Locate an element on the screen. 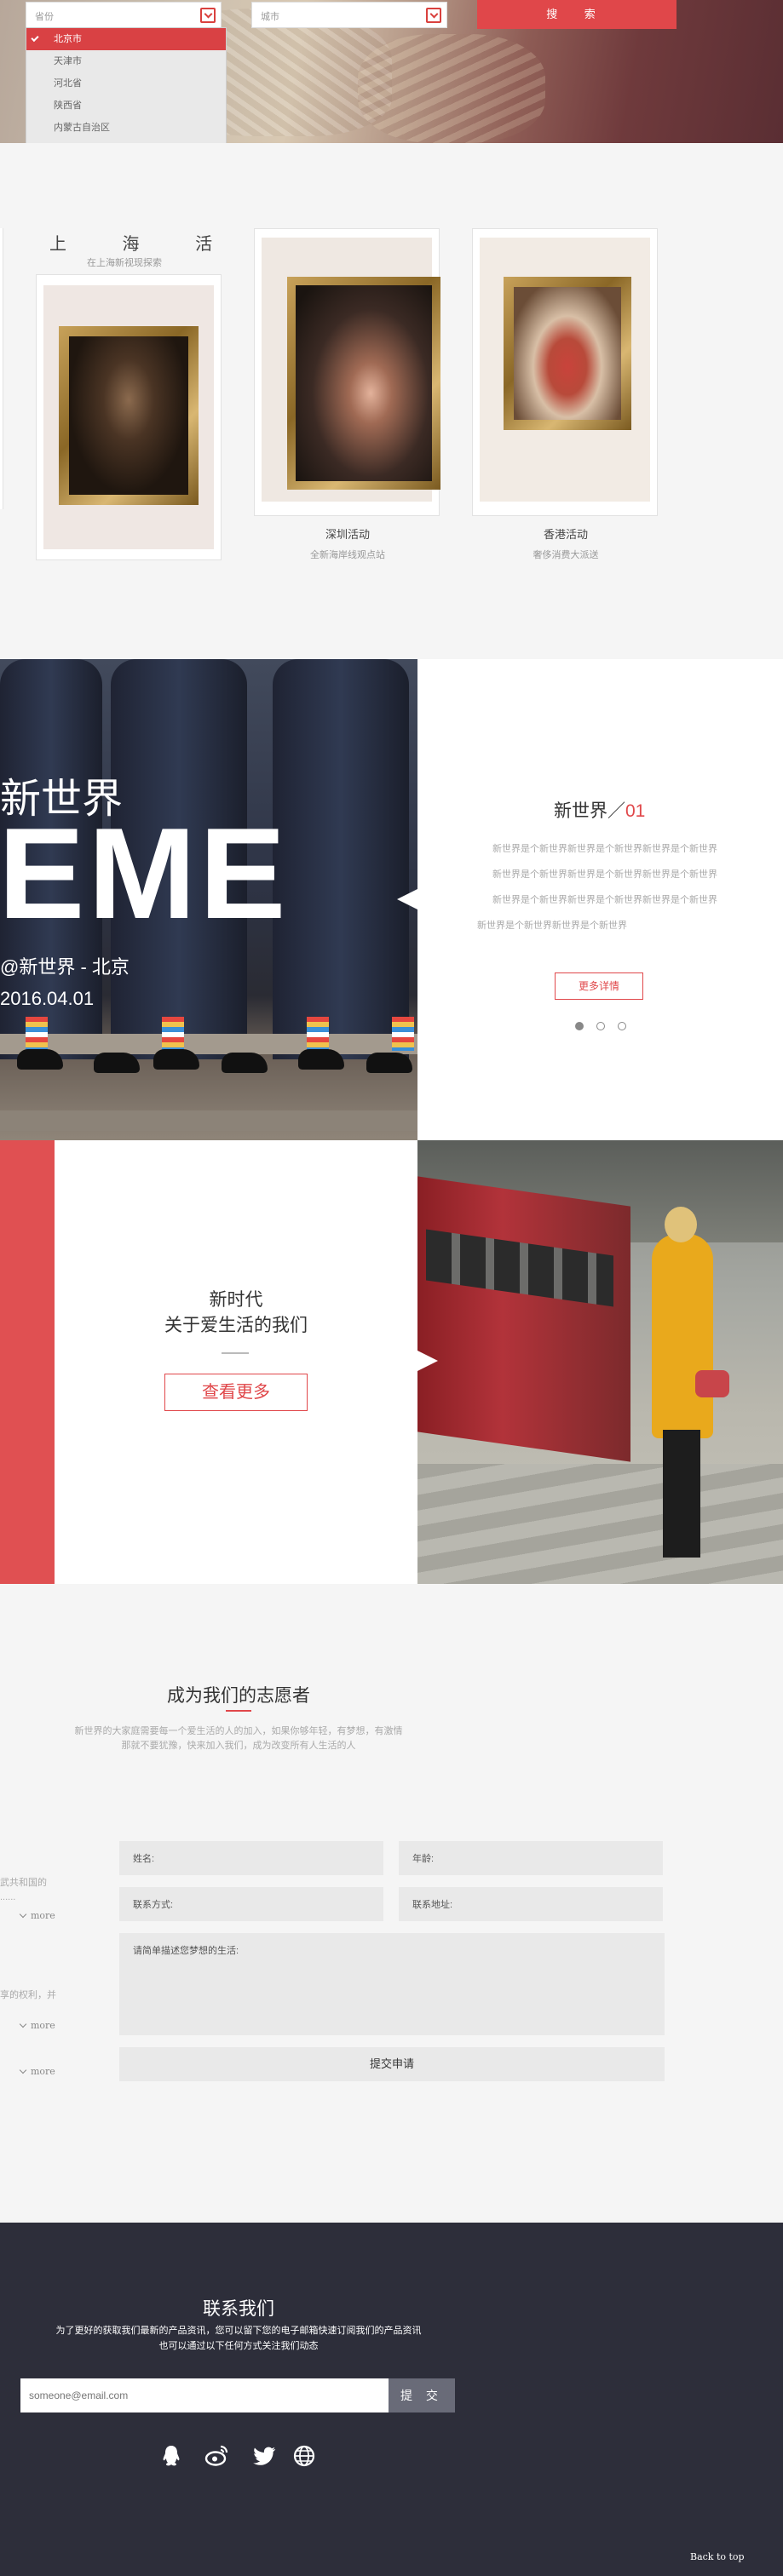  carousel-dot-active is located at coordinates (579, 1026).